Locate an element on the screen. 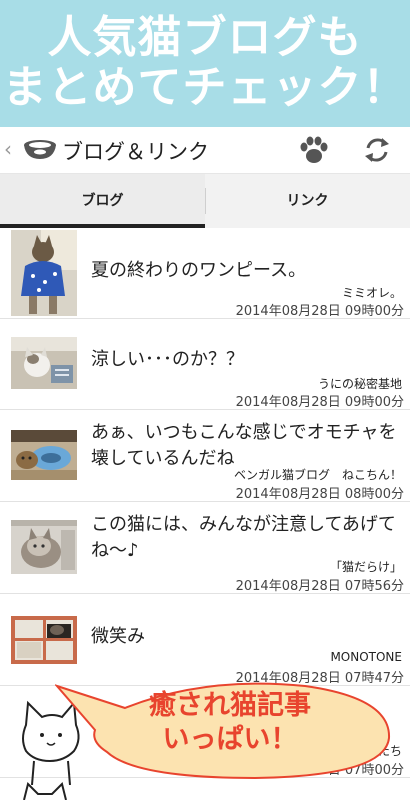 This screenshot has height=800, width=410. item-source: 「猫だらけ」 is located at coordinates (365, 567).